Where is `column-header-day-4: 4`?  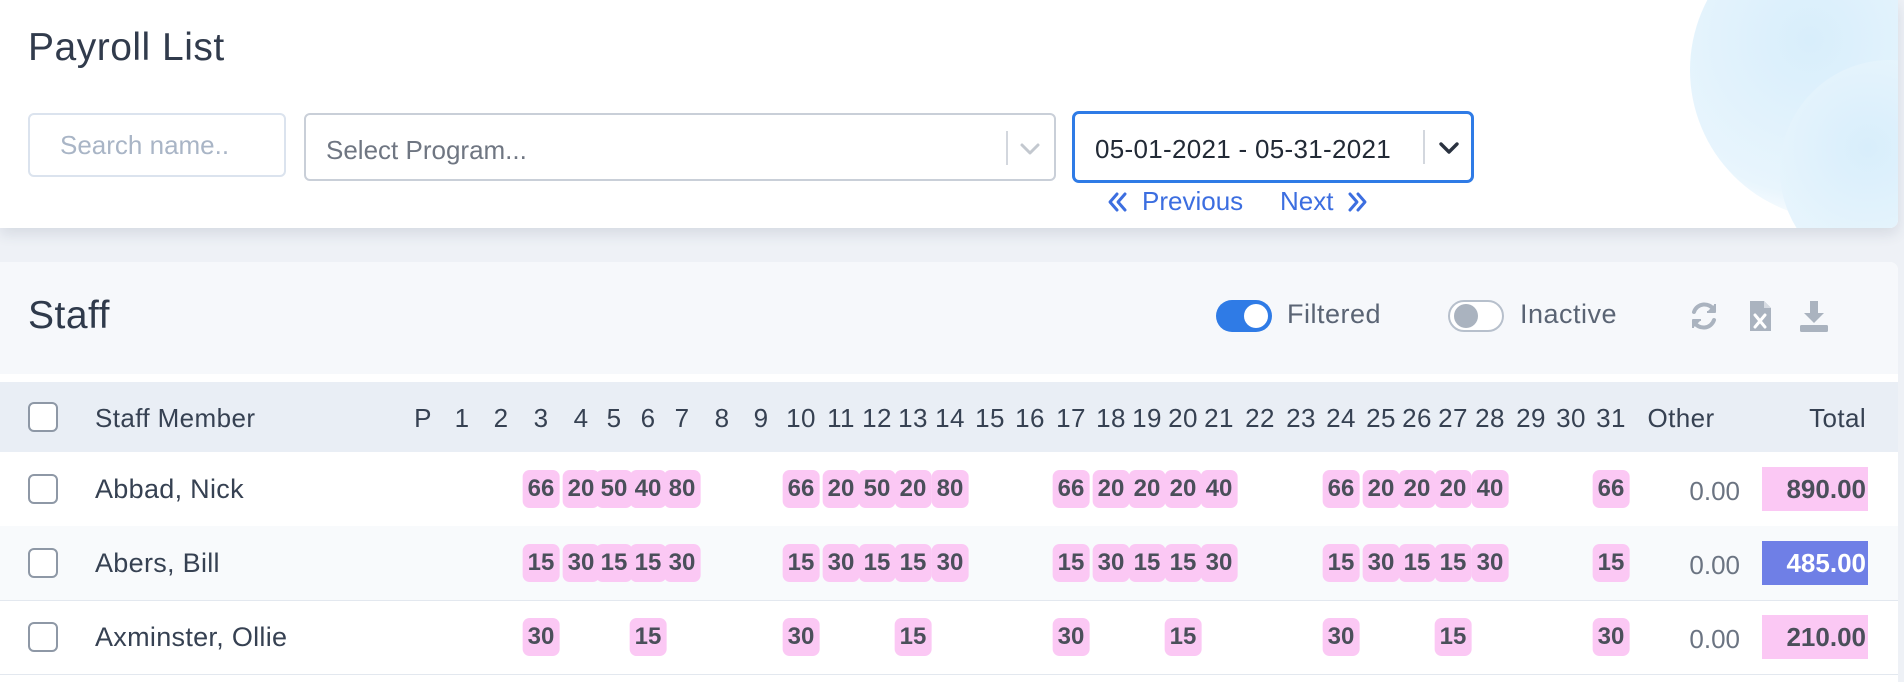
column-header-day-4: 4 is located at coordinates (581, 418).